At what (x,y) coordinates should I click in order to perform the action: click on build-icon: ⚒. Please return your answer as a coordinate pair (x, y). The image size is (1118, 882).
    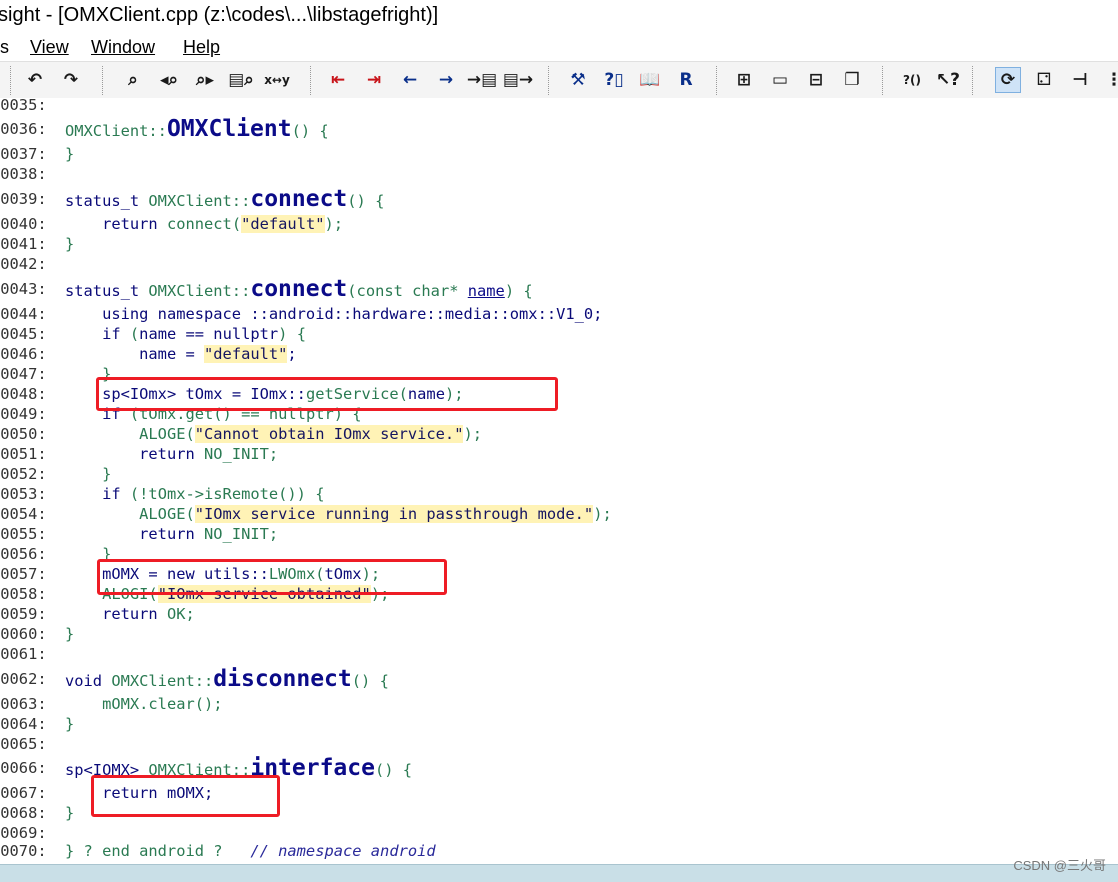
    Looking at the image, I should click on (578, 80).